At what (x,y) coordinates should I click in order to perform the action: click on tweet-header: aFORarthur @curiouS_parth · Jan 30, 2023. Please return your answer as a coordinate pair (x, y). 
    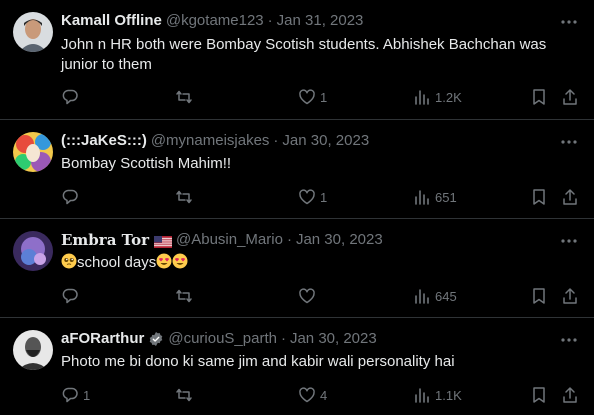
    Looking at the image, I should click on (219, 339).